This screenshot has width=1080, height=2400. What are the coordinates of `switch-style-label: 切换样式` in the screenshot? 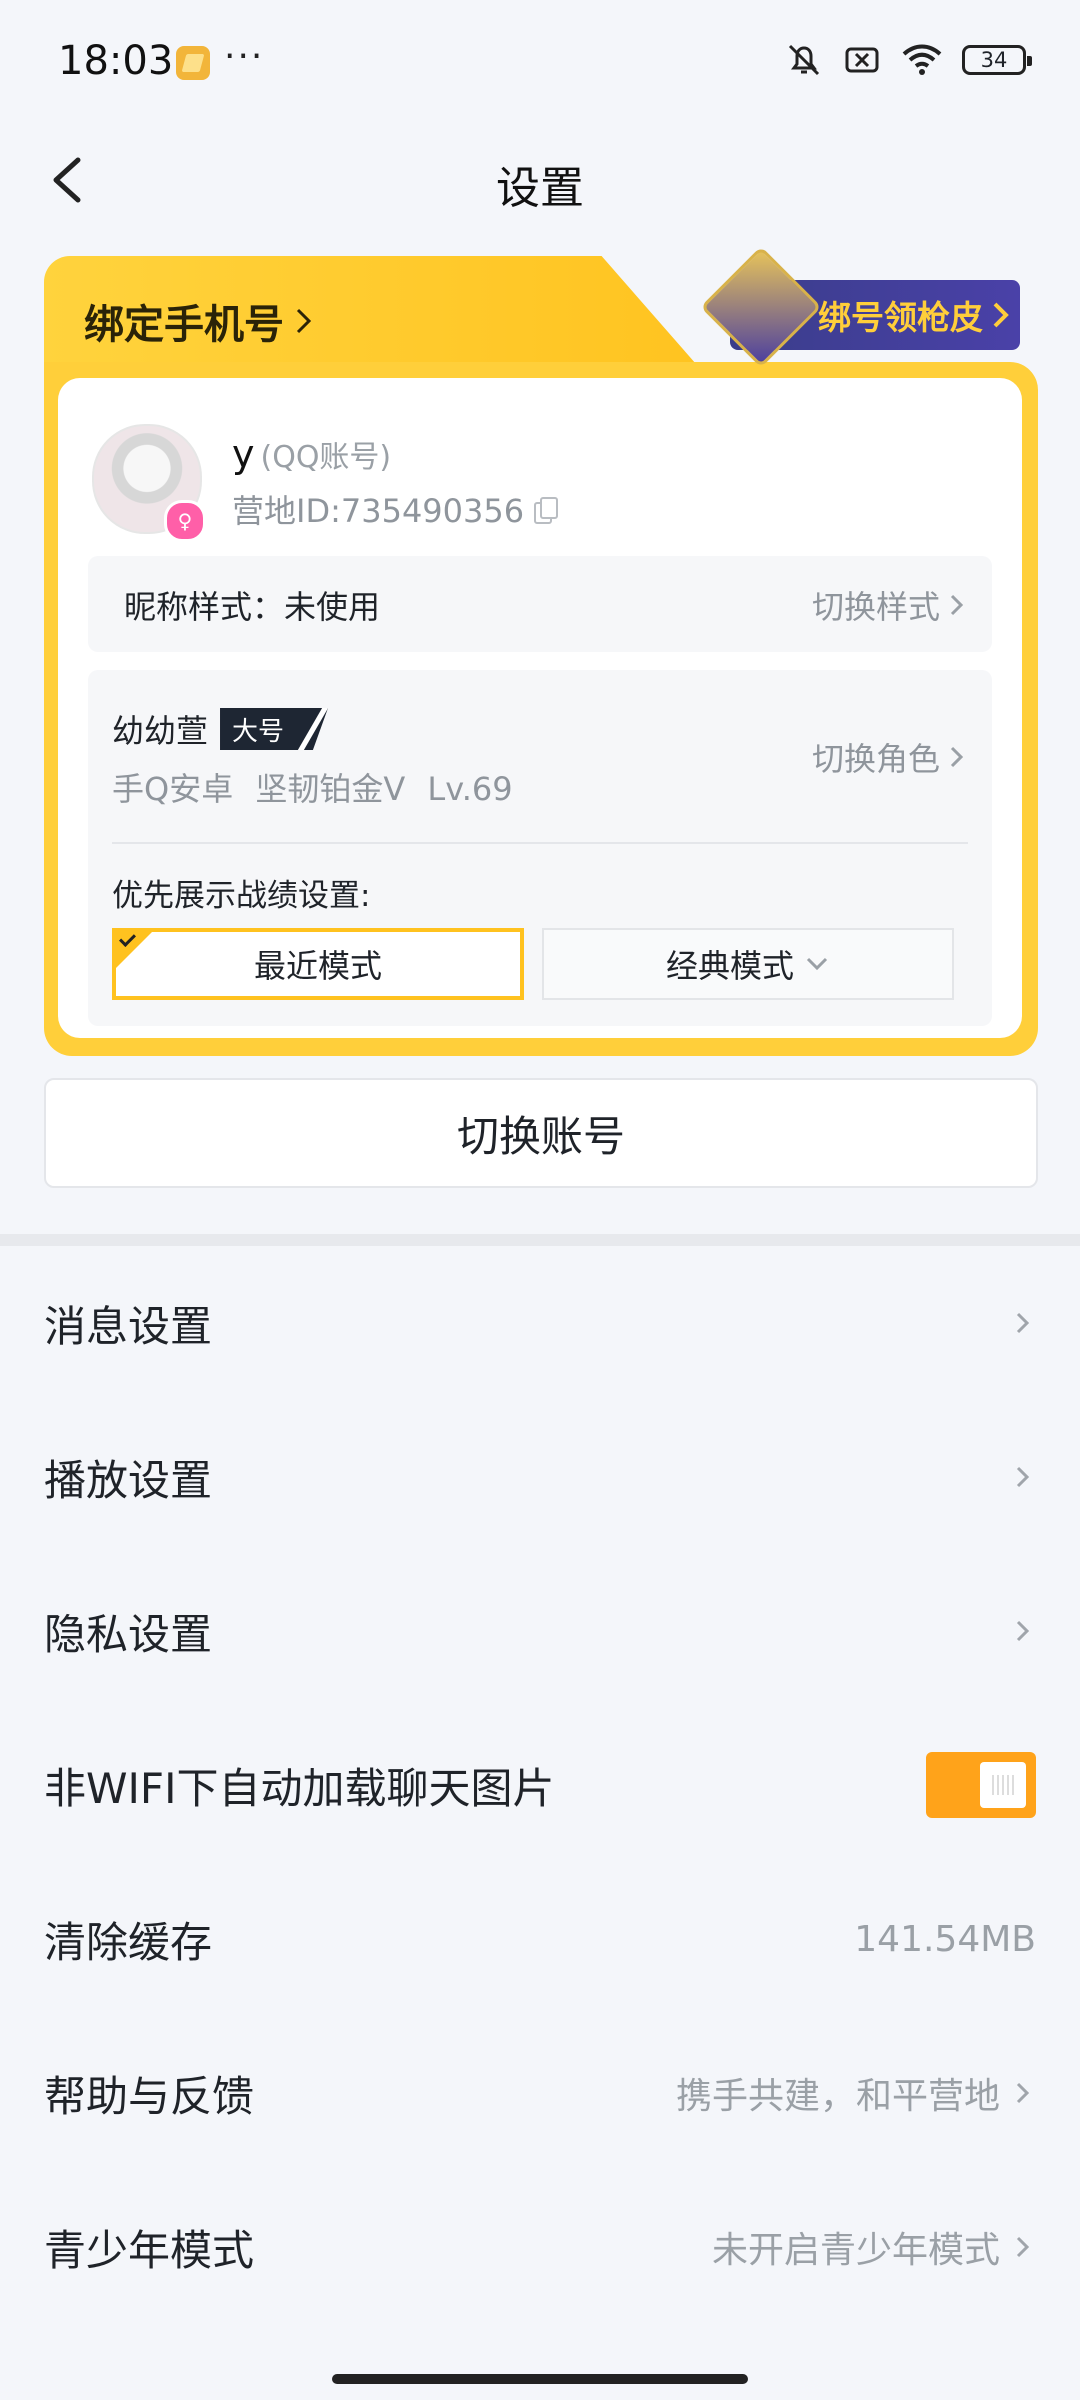 It's located at (875, 607).